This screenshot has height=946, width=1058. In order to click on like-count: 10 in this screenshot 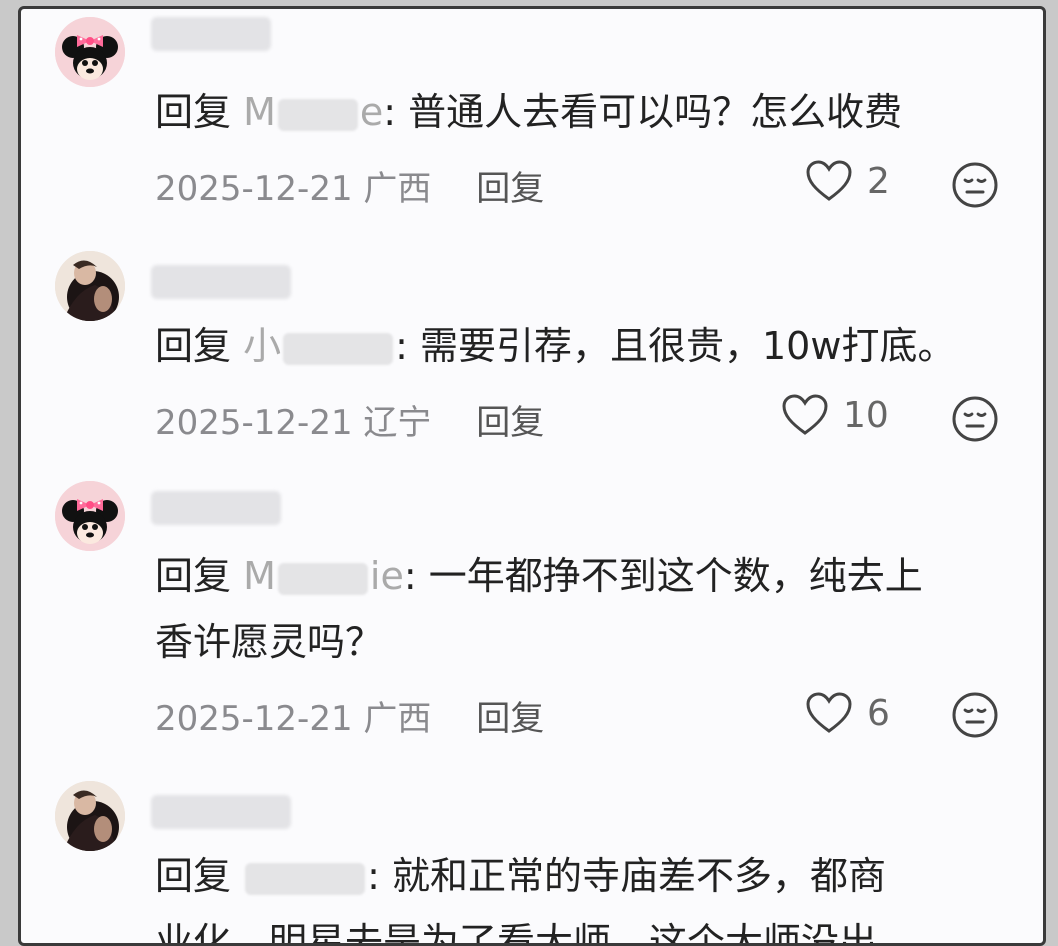, I will do `click(866, 415)`.